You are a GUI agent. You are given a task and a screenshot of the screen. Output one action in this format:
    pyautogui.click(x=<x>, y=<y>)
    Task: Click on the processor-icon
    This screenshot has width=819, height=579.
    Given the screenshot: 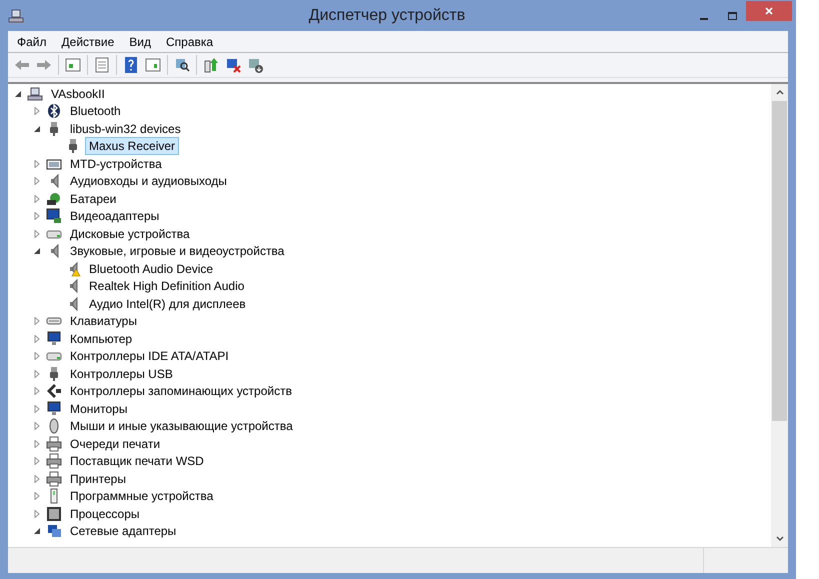 What is the action you would take?
    pyautogui.click(x=54, y=514)
    